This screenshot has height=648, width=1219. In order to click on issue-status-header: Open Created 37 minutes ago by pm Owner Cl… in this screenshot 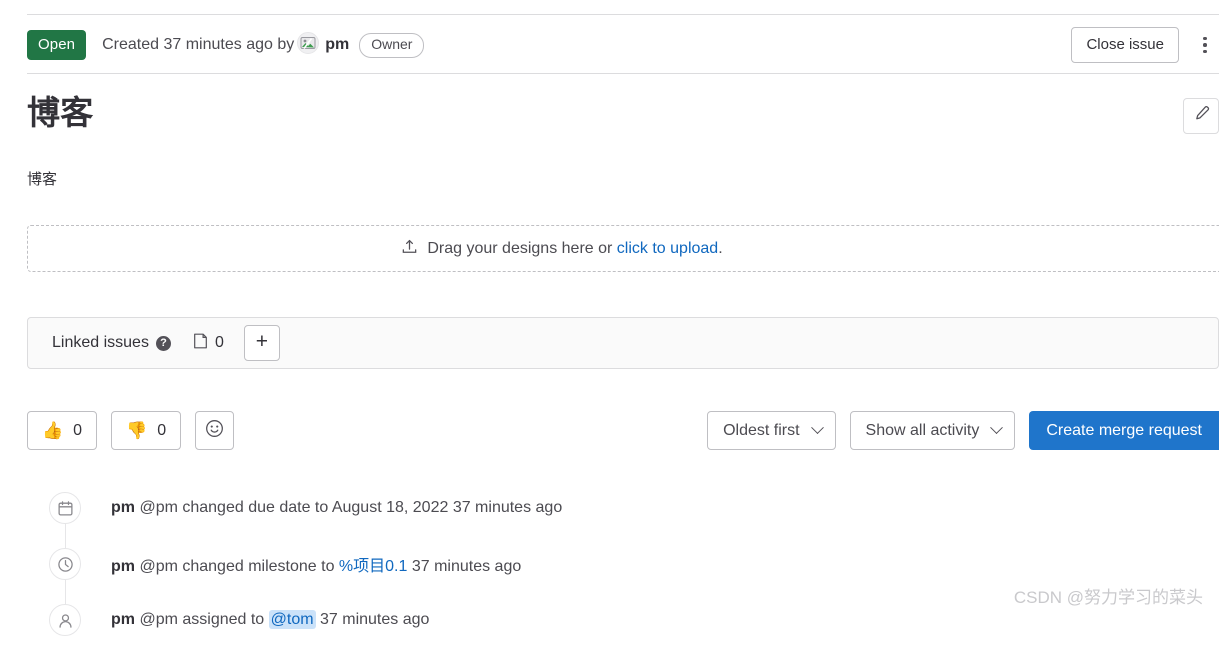, I will do `click(623, 43)`.